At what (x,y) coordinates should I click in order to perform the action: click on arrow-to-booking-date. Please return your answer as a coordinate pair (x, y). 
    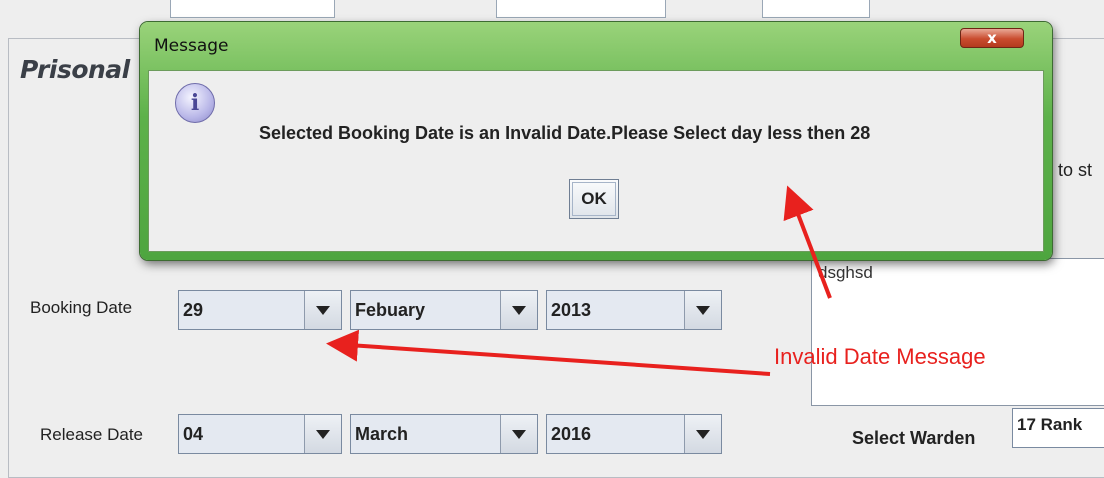
    Looking at the image, I should click on (548, 352).